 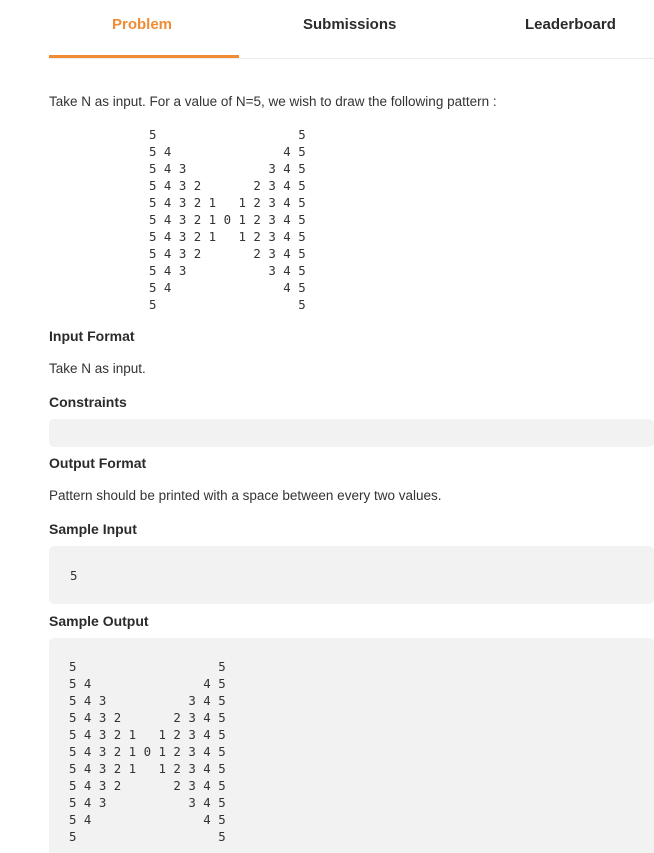 What do you see at coordinates (351, 575) in the screenshot?
I see `sample-input-box: 5` at bounding box center [351, 575].